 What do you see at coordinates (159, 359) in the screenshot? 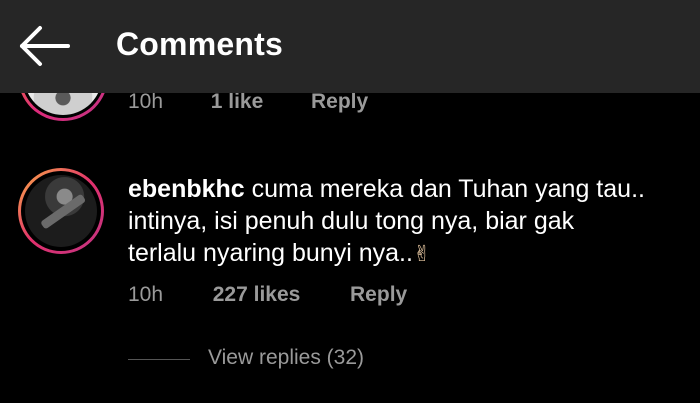
I see `replies-divider` at bounding box center [159, 359].